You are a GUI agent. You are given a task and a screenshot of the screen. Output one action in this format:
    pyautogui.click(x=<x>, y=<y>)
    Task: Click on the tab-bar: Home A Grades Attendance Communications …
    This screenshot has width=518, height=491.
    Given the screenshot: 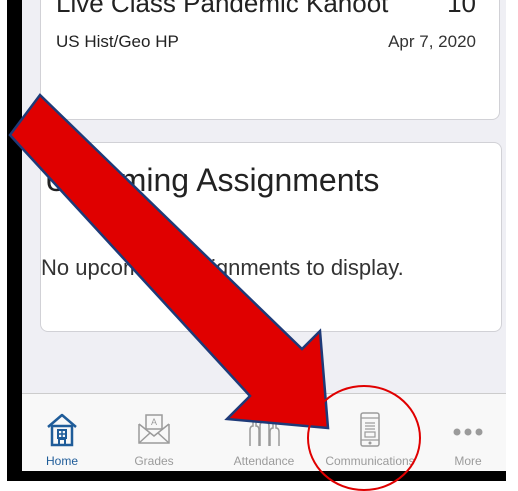 What is the action you would take?
    pyautogui.click(x=264, y=432)
    